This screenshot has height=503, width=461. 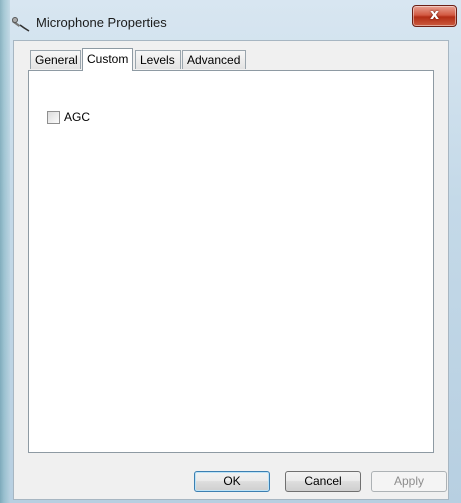 I want to click on title-bar: Microphone Properties x, so click(x=230, y=20).